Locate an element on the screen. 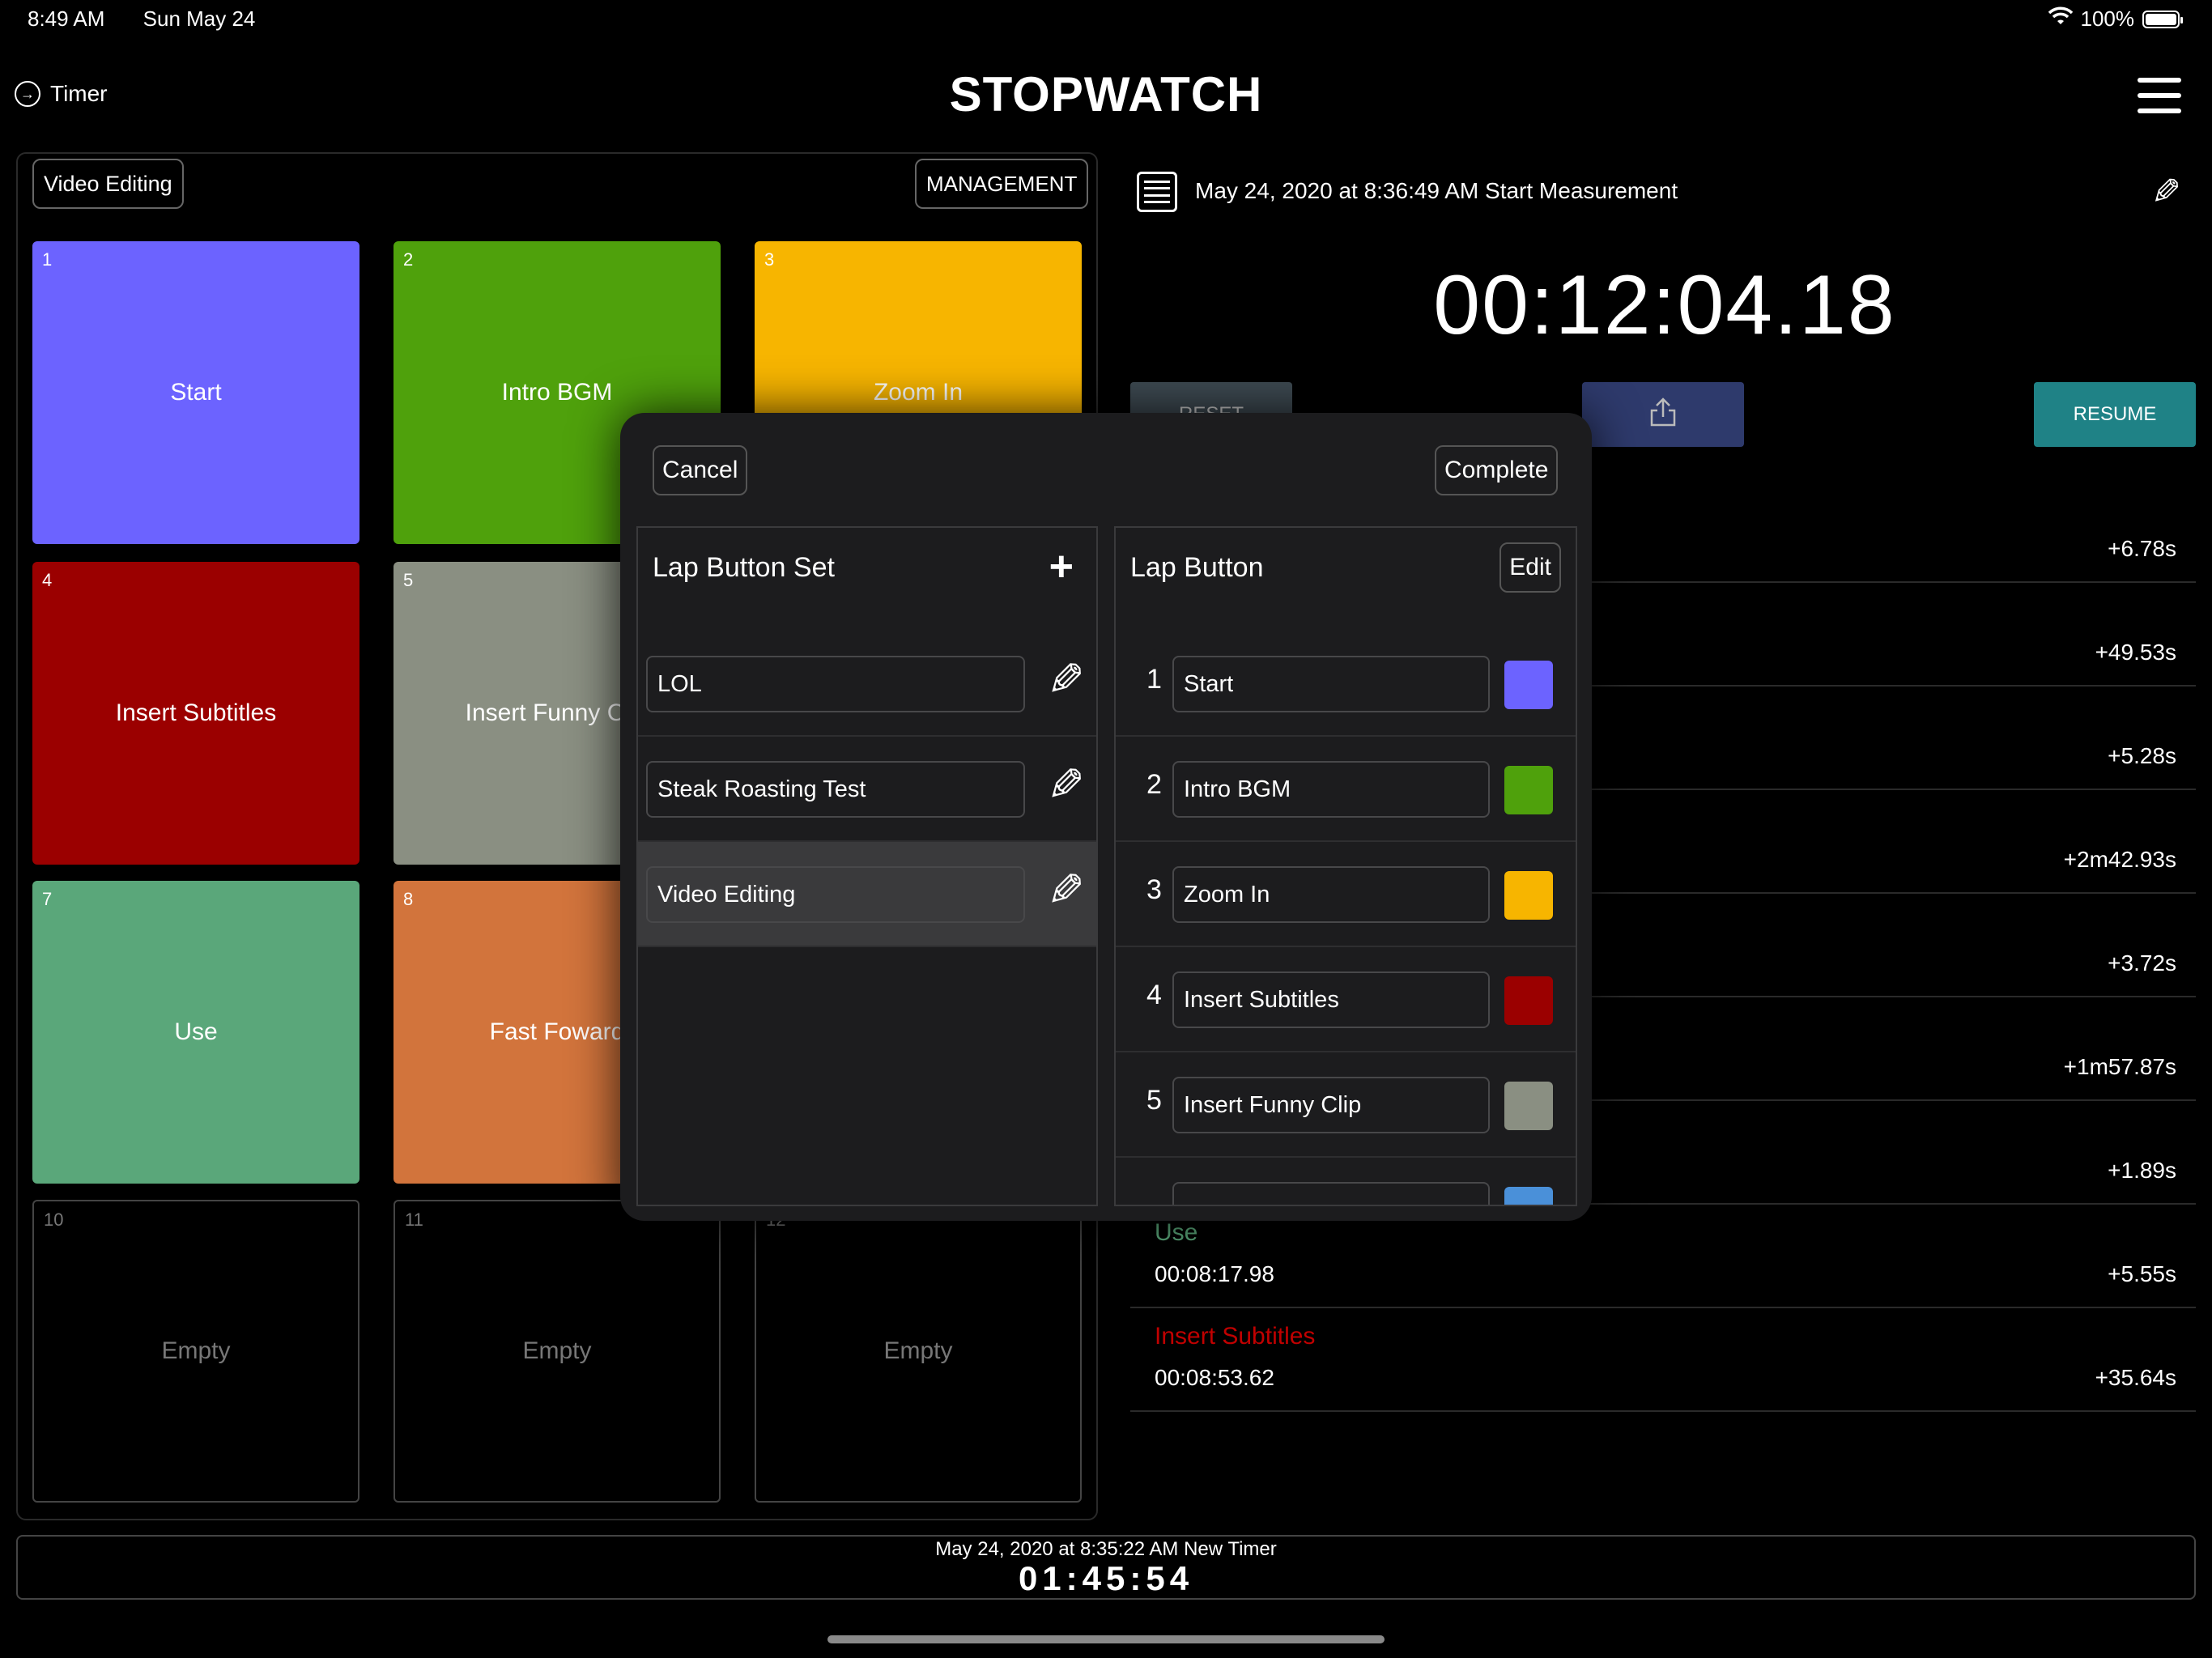 Image resolution: width=2212 pixels, height=1658 pixels. status-bar-right: 100% is located at coordinates (2115, 19).